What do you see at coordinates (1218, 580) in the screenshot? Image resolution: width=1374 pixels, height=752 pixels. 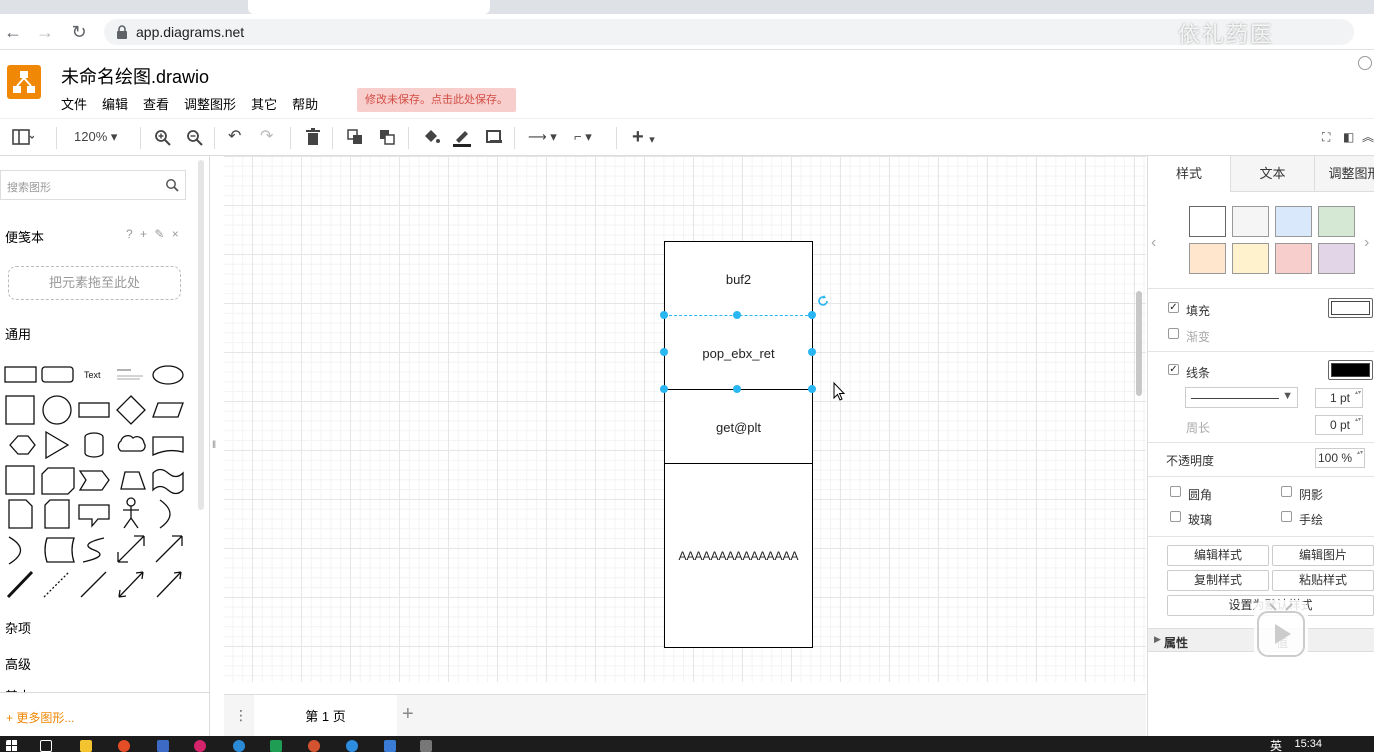 I see `copy-style-button: 复制样式` at bounding box center [1218, 580].